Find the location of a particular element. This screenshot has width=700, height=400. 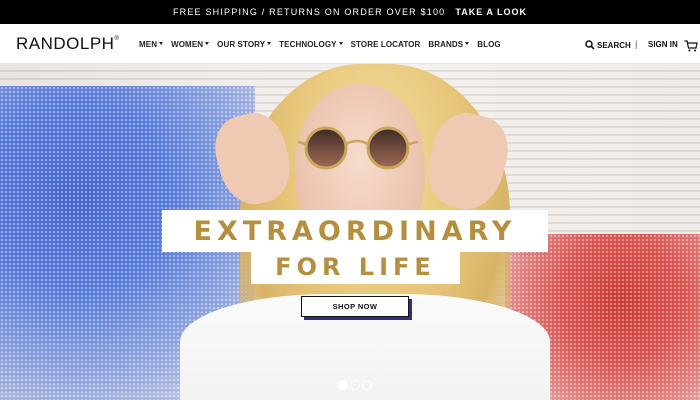

search-label: SEARCH is located at coordinates (614, 45).